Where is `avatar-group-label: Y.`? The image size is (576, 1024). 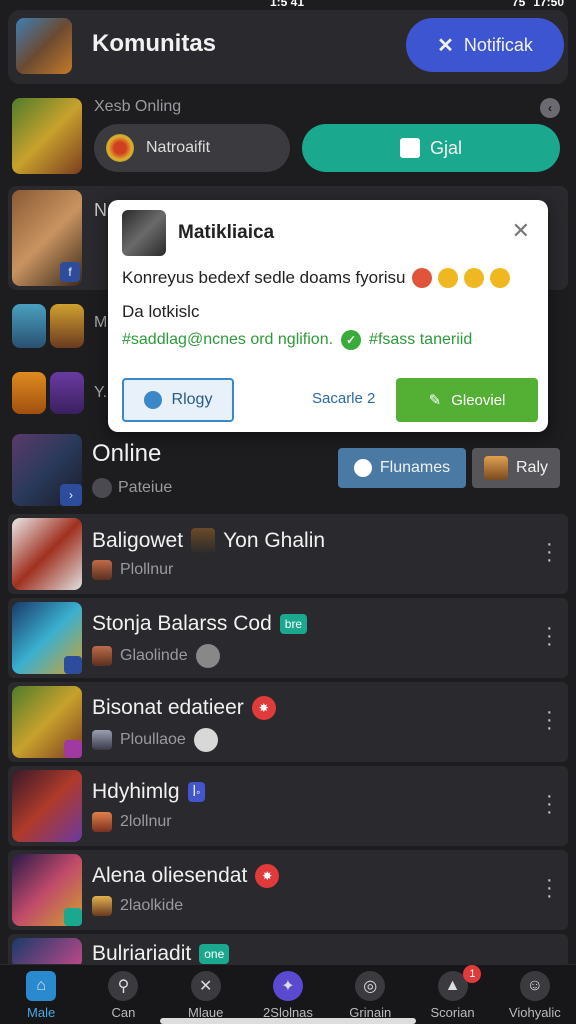
avatar-group-label: Y. is located at coordinates (101, 392).